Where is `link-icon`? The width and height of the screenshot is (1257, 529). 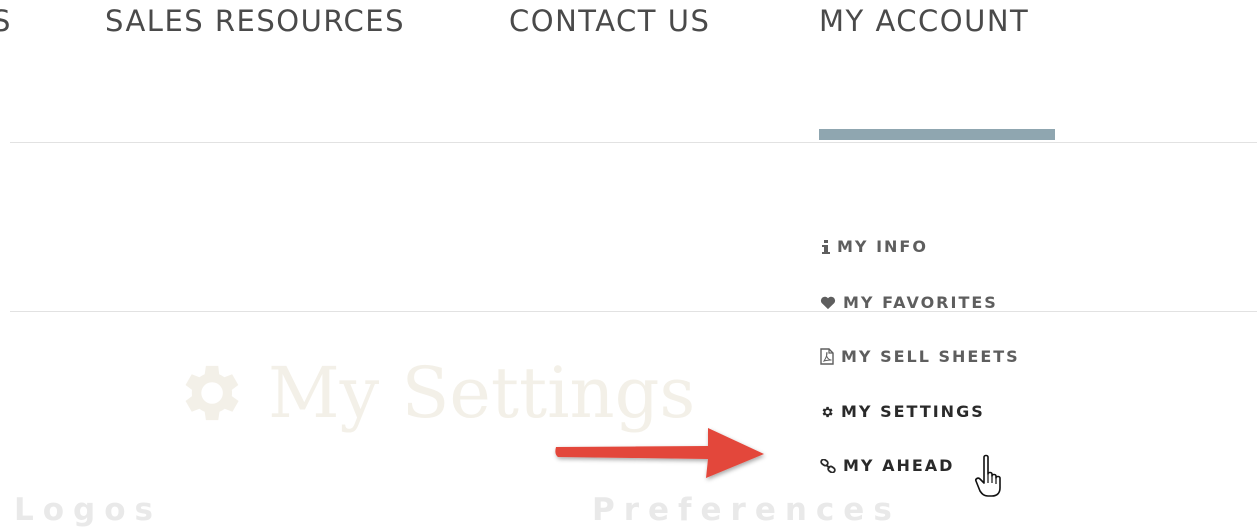
link-icon is located at coordinates (828, 465).